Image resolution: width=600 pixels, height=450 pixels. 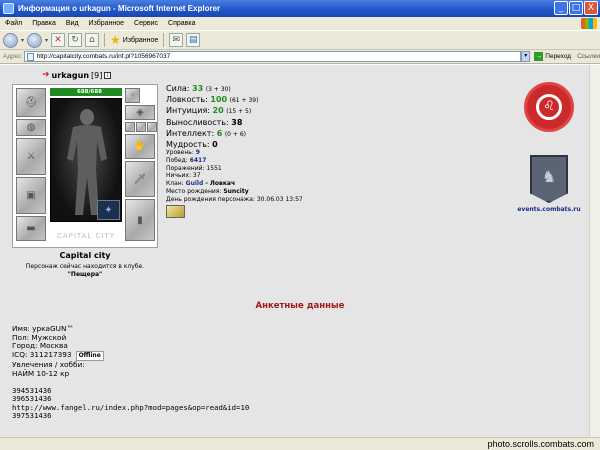 What do you see at coordinates (194, 168) in the screenshot?
I see `info-losses: Поражений: 1551` at bounding box center [194, 168].